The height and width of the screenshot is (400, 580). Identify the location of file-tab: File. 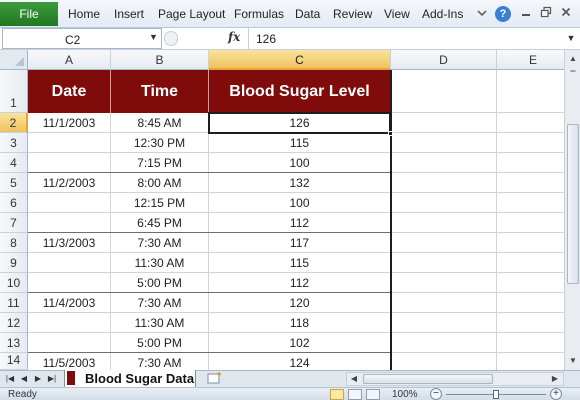
(29, 14).